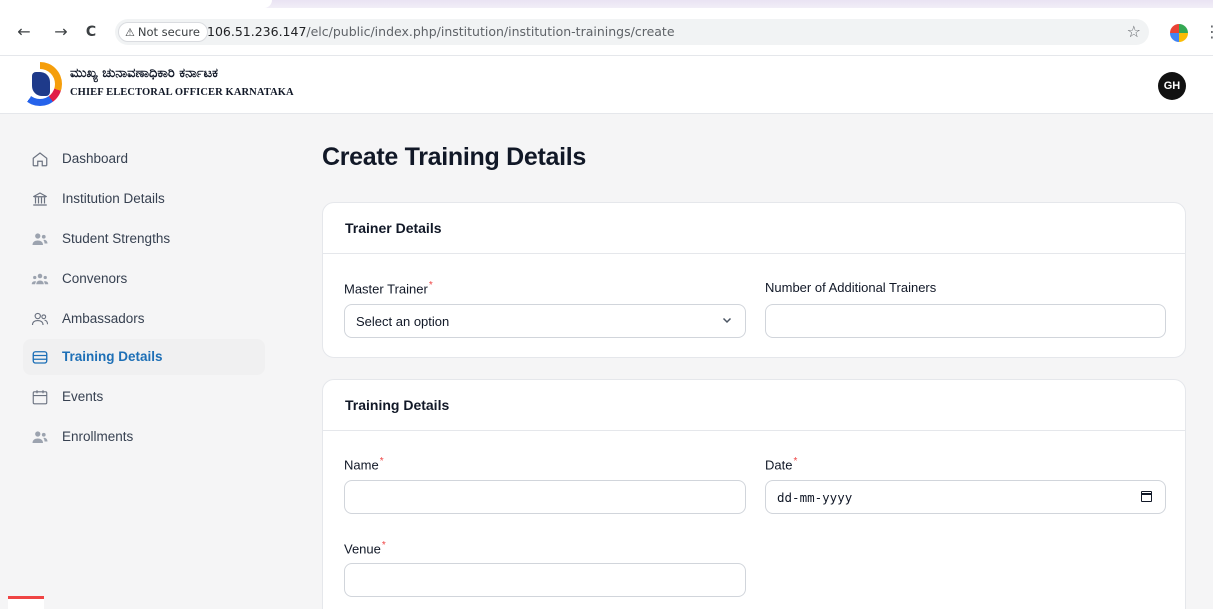 Image resolution: width=1213 pixels, height=609 pixels. I want to click on date-label: Date*, so click(781, 464).